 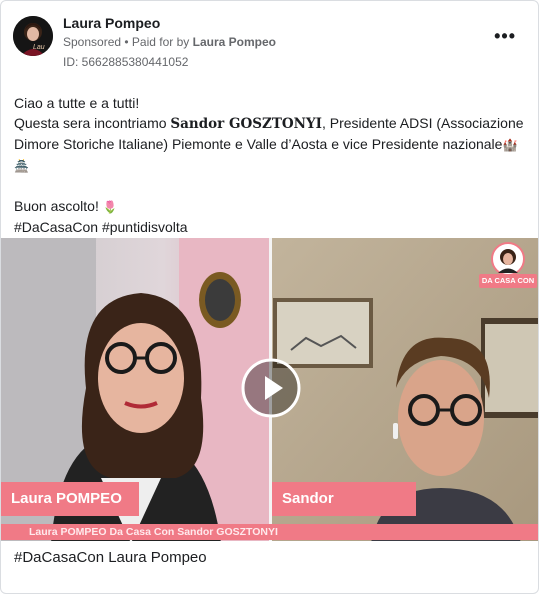 What do you see at coordinates (39, 47) in the screenshot?
I see `avatar-signature: Lau` at bounding box center [39, 47].